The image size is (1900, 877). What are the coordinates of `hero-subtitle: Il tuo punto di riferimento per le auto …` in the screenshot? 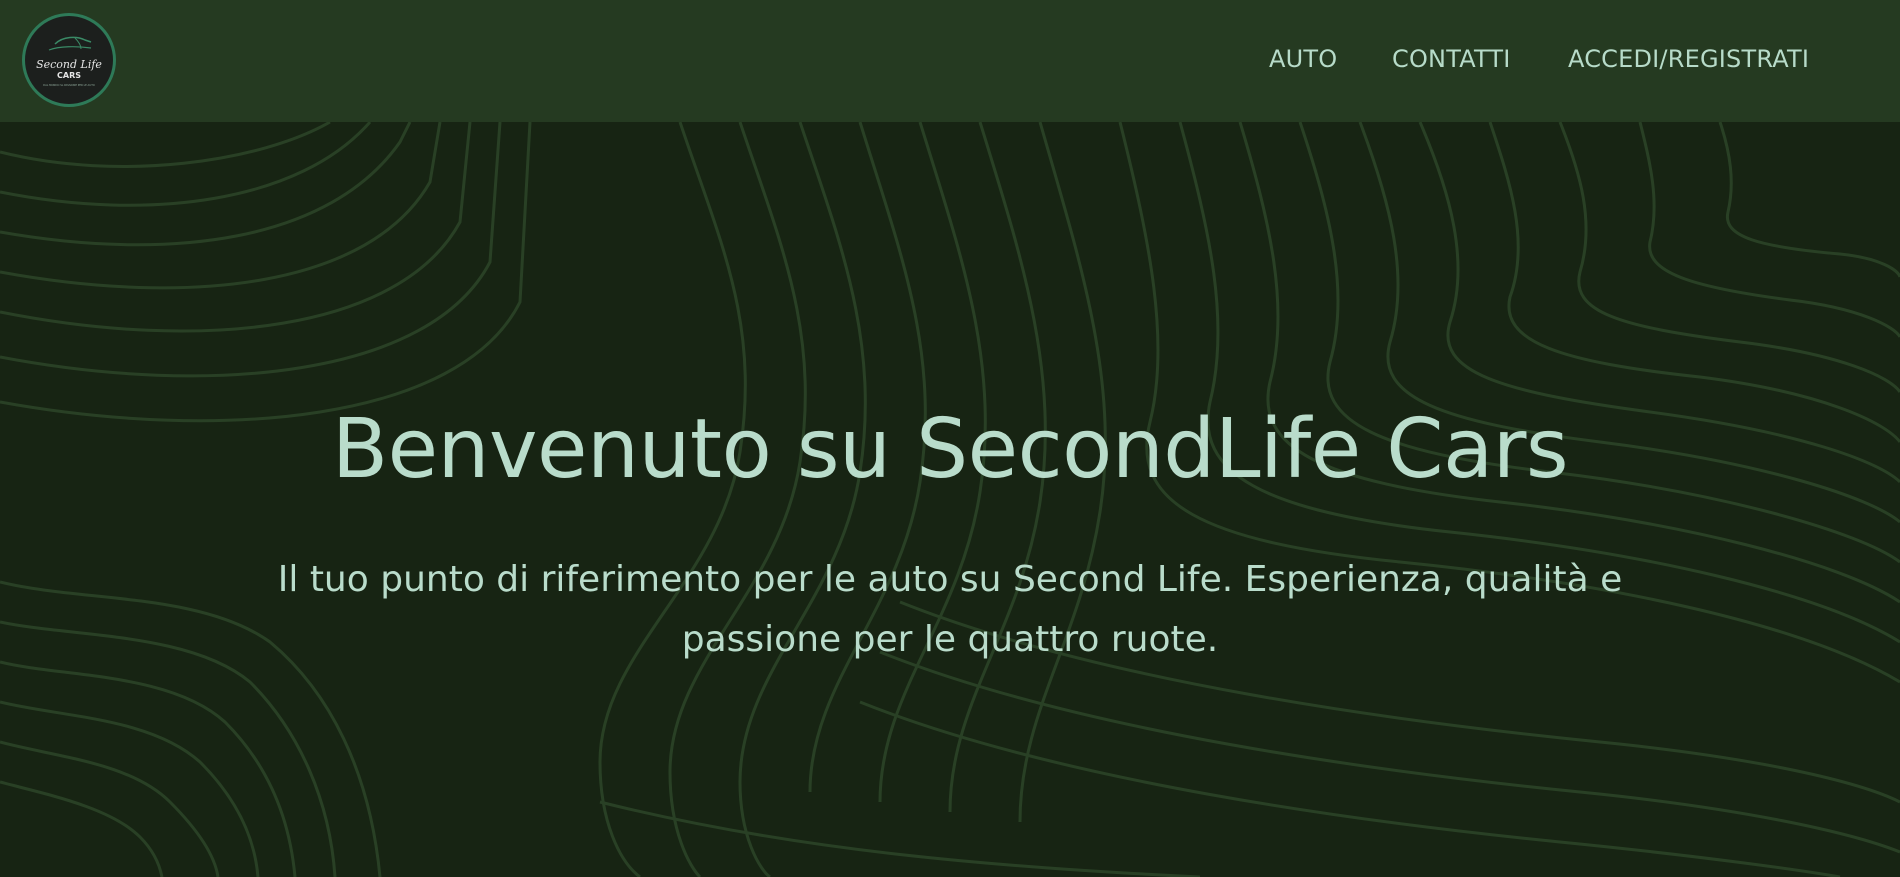 It's located at (950, 609).